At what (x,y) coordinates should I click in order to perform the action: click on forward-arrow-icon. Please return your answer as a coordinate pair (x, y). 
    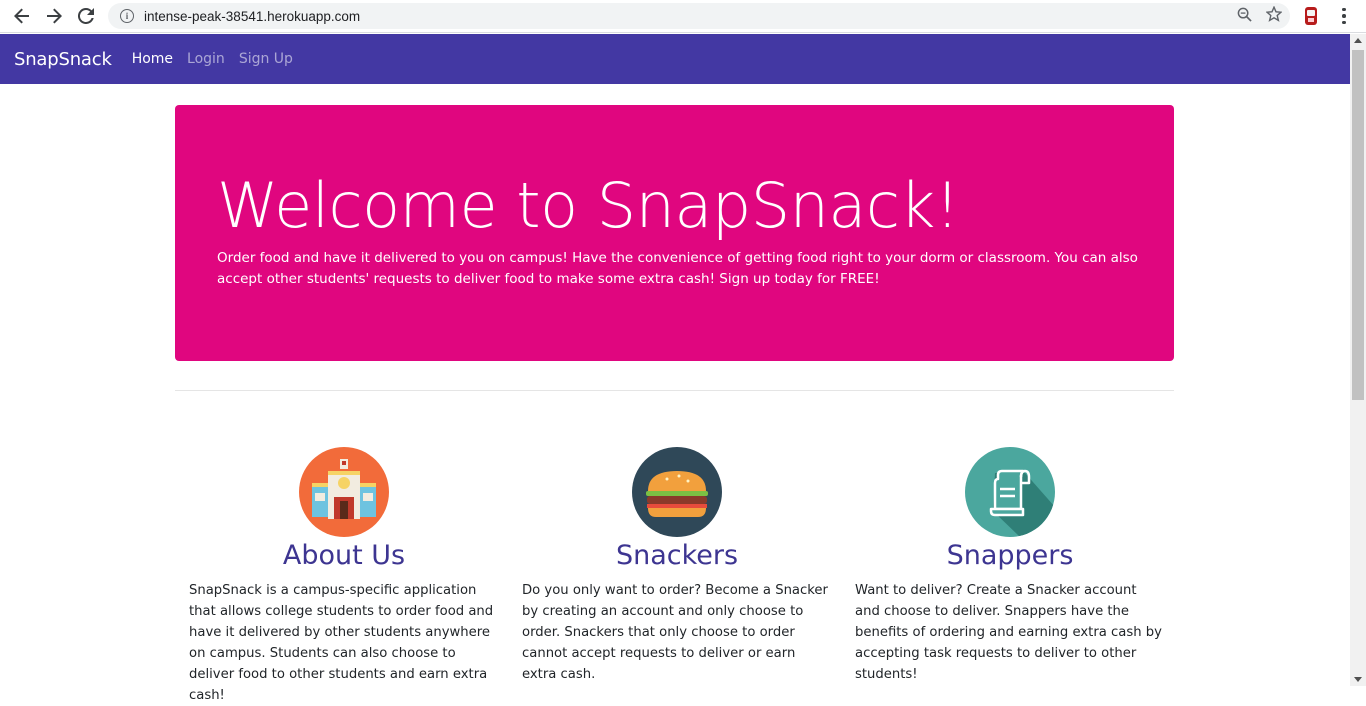
    Looking at the image, I should click on (54, 16).